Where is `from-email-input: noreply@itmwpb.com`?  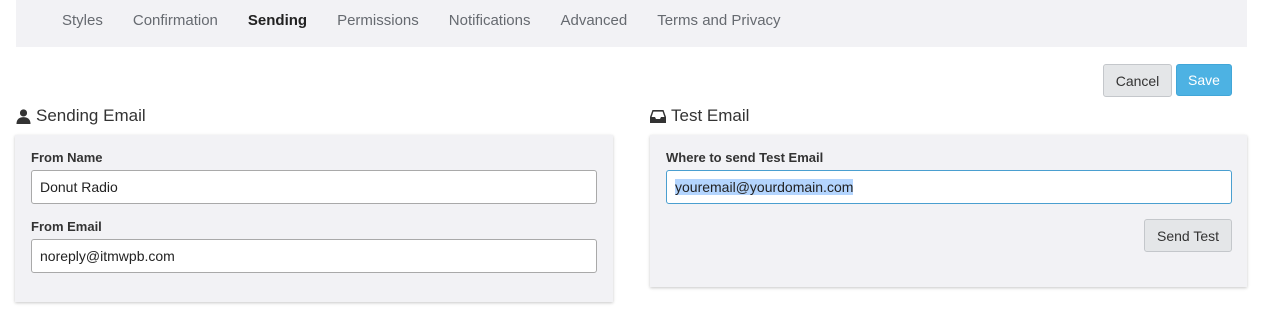
from-email-input: noreply@itmwpb.com is located at coordinates (314, 256).